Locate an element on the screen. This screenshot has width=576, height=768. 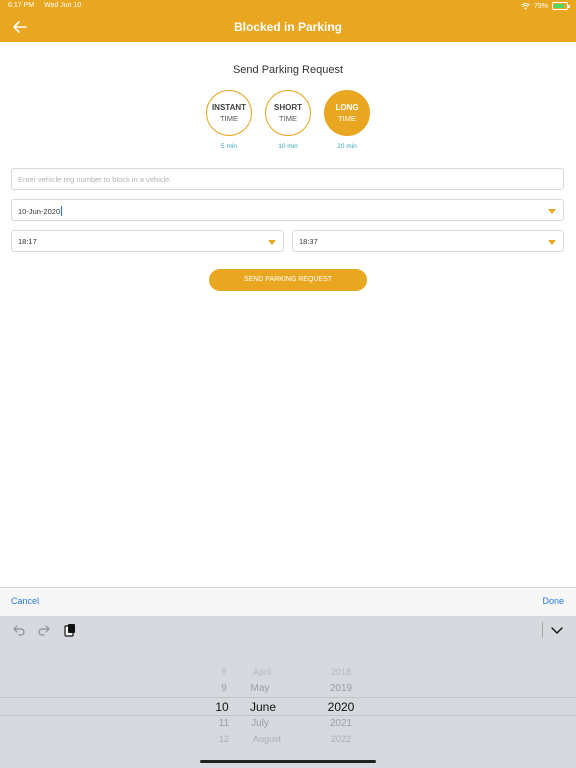
wifi-icon is located at coordinates (525, 6).